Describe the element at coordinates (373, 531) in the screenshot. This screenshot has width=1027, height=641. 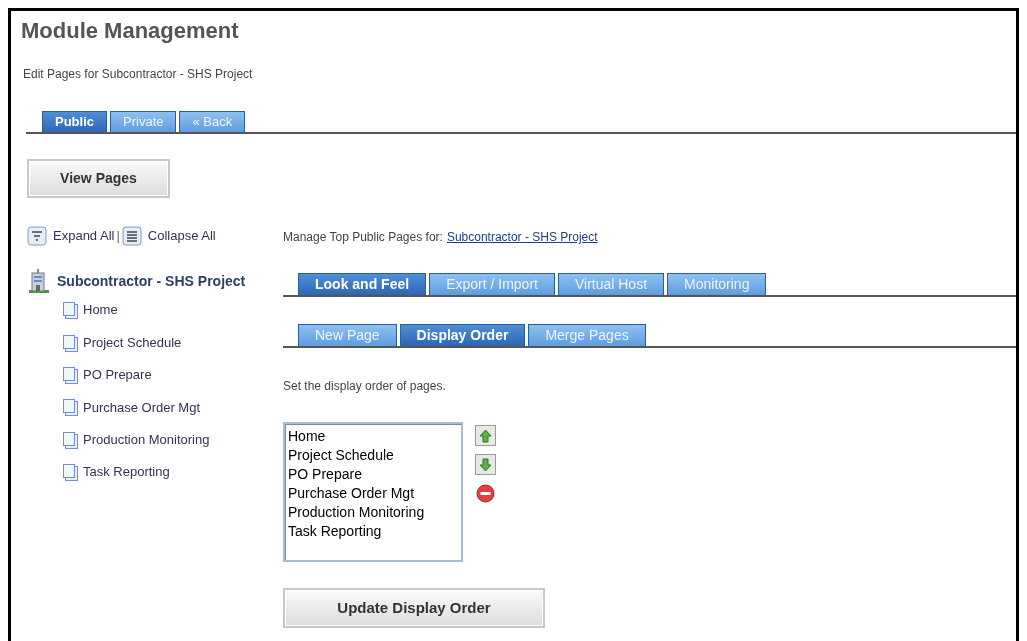
I see `list-option: Task Reporting` at that location.